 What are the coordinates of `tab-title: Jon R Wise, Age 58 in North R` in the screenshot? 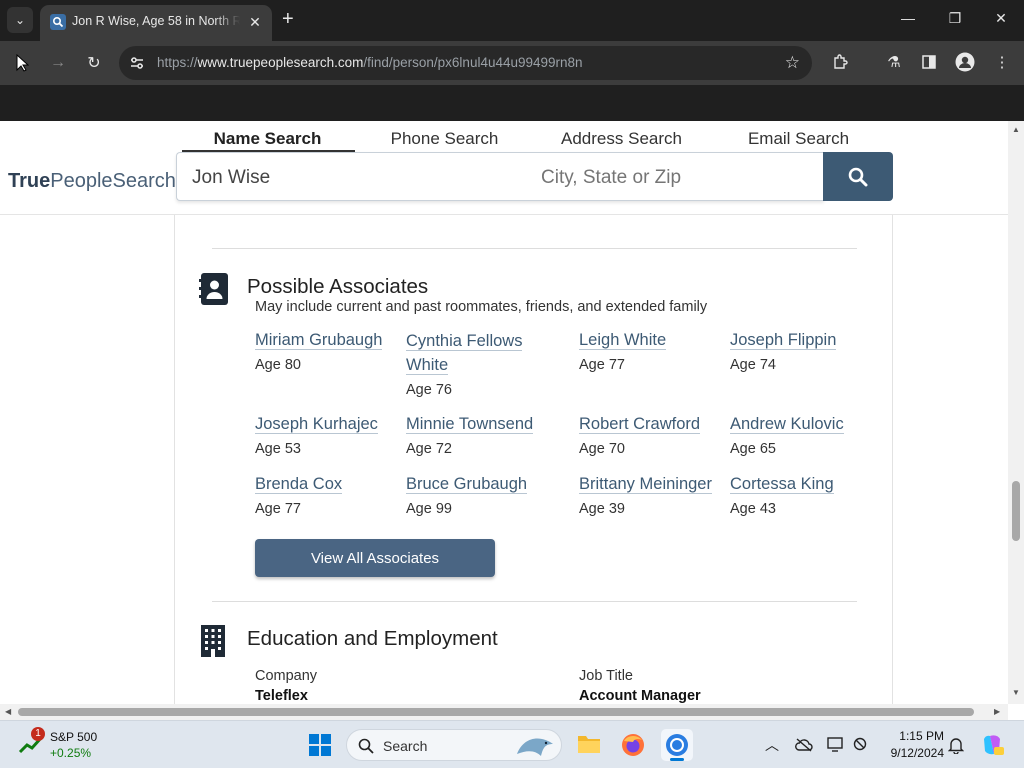 It's located at (156, 21).